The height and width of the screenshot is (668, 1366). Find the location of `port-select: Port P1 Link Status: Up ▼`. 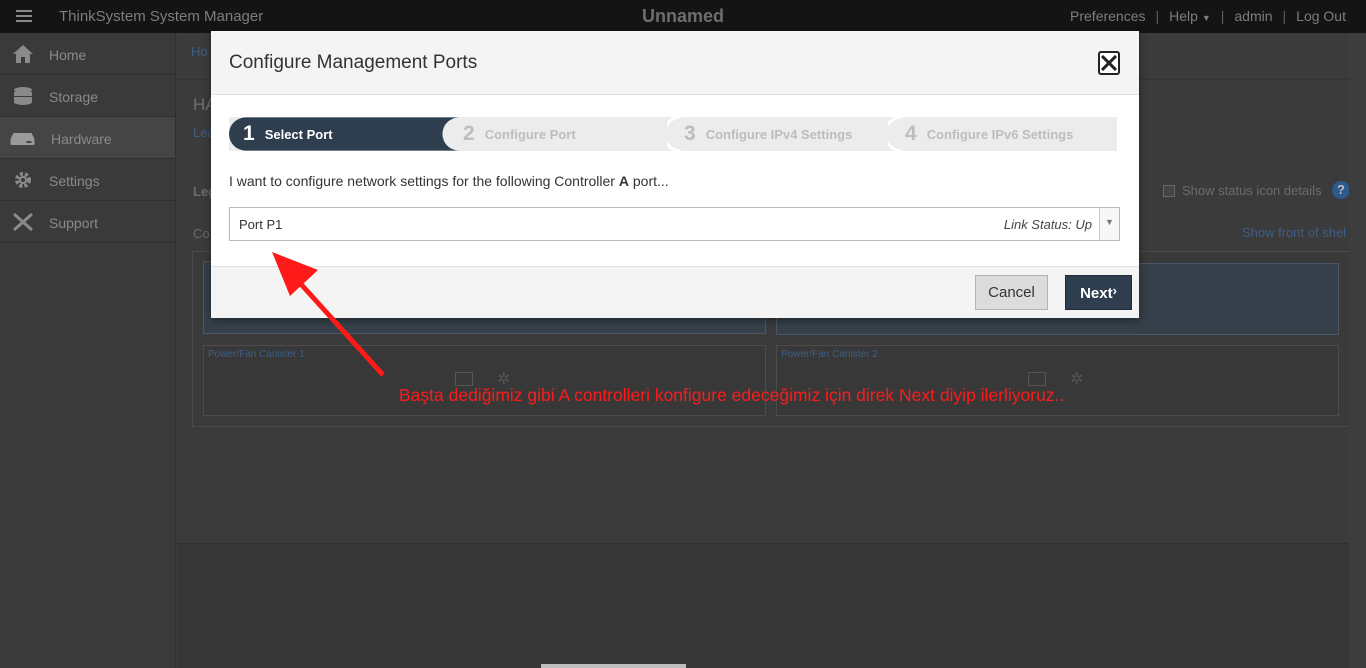

port-select: Port P1 Link Status: Up ▼ is located at coordinates (674, 224).